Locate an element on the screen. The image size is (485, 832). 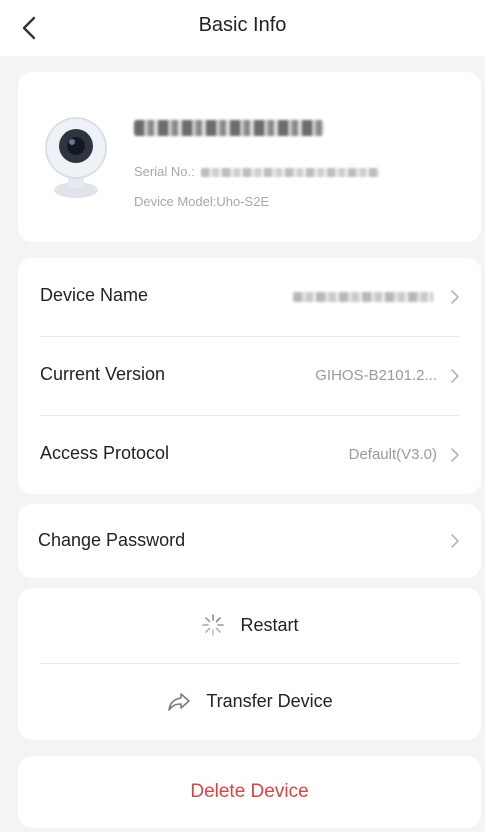
device-name-row: Device Name is located at coordinates (249, 297).